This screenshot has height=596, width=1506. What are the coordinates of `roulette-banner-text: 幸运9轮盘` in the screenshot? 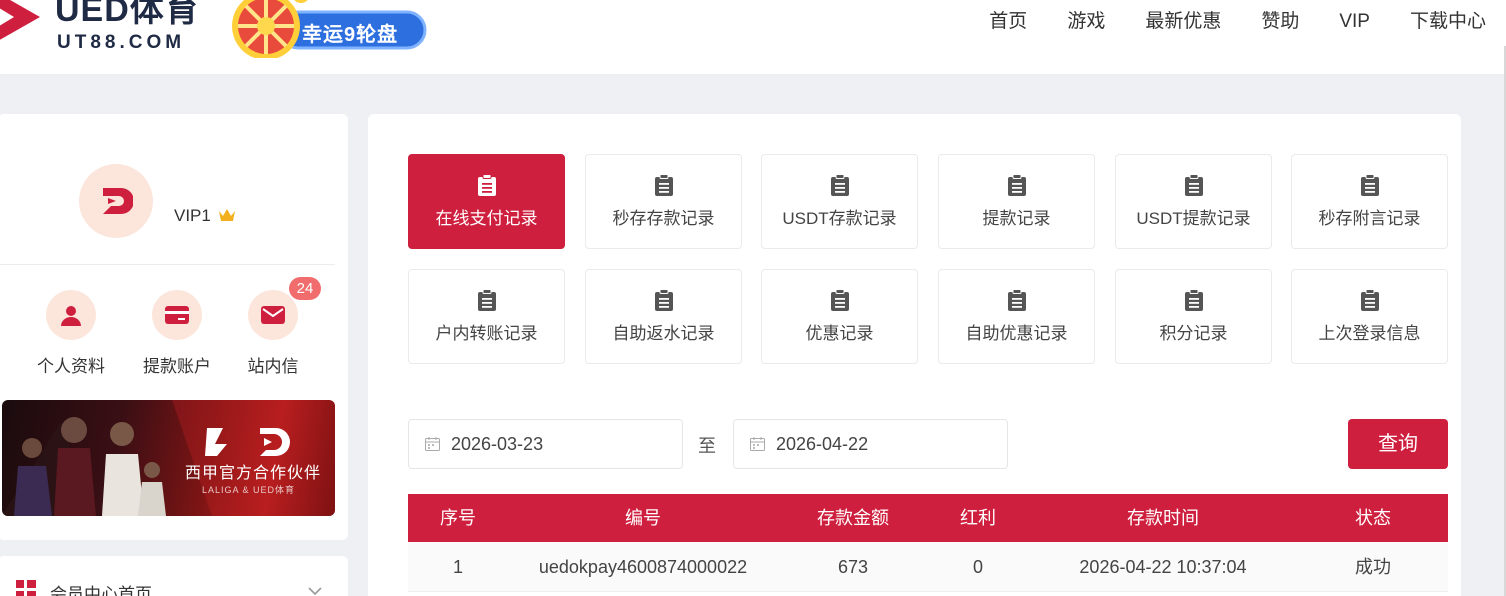 It's located at (350, 32).